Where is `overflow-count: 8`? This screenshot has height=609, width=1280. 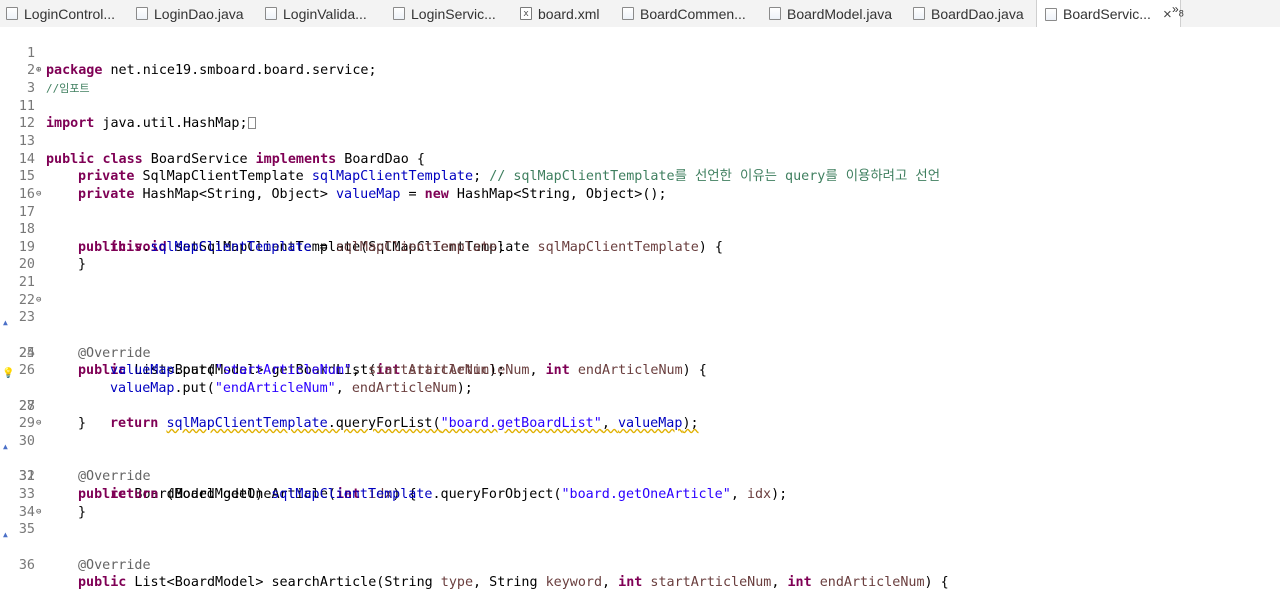 overflow-count: 8 is located at coordinates (1181, 13).